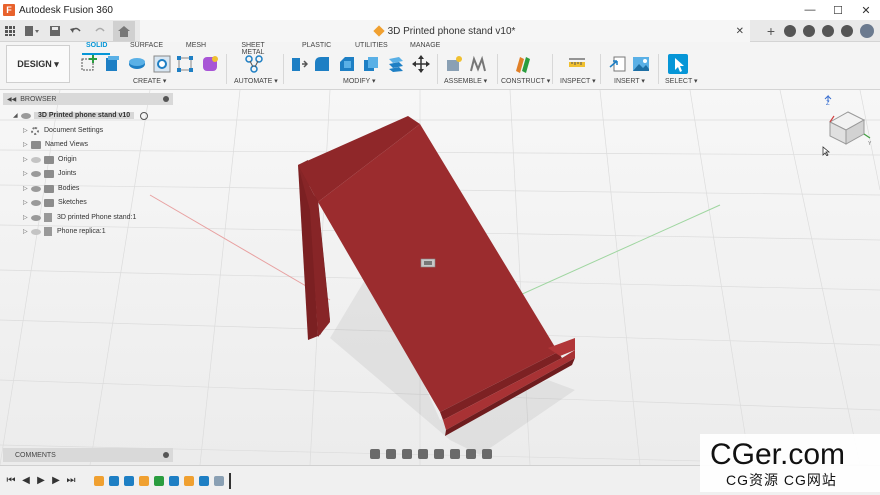 The height and width of the screenshot is (495, 880). What do you see at coordinates (487, 454) in the screenshot?
I see `viewports-icon` at bounding box center [487, 454].